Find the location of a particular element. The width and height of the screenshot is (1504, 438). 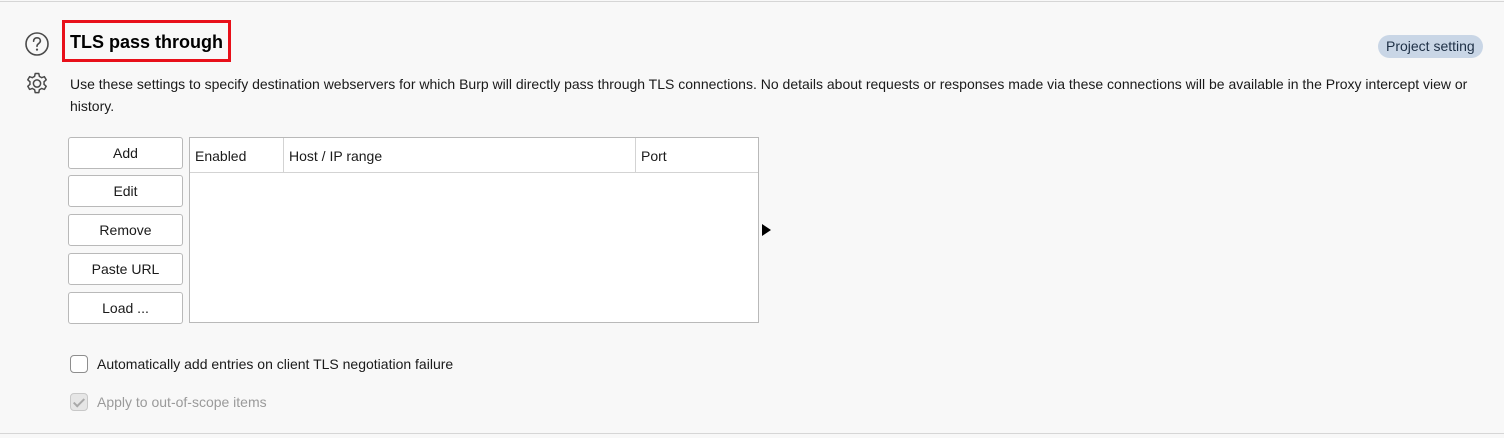

remove-button: Remove is located at coordinates (125, 230).